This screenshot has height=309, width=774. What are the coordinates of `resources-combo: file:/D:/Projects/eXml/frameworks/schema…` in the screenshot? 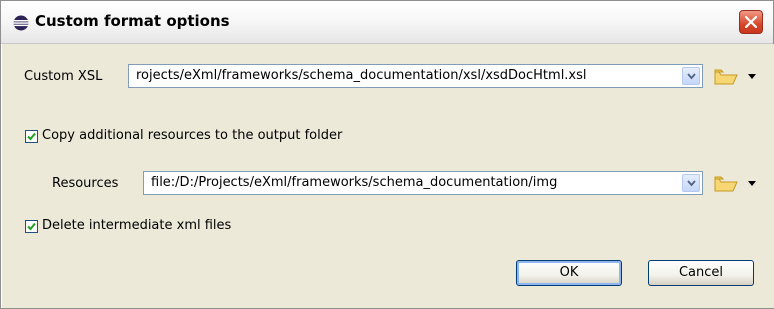 It's located at (423, 183).